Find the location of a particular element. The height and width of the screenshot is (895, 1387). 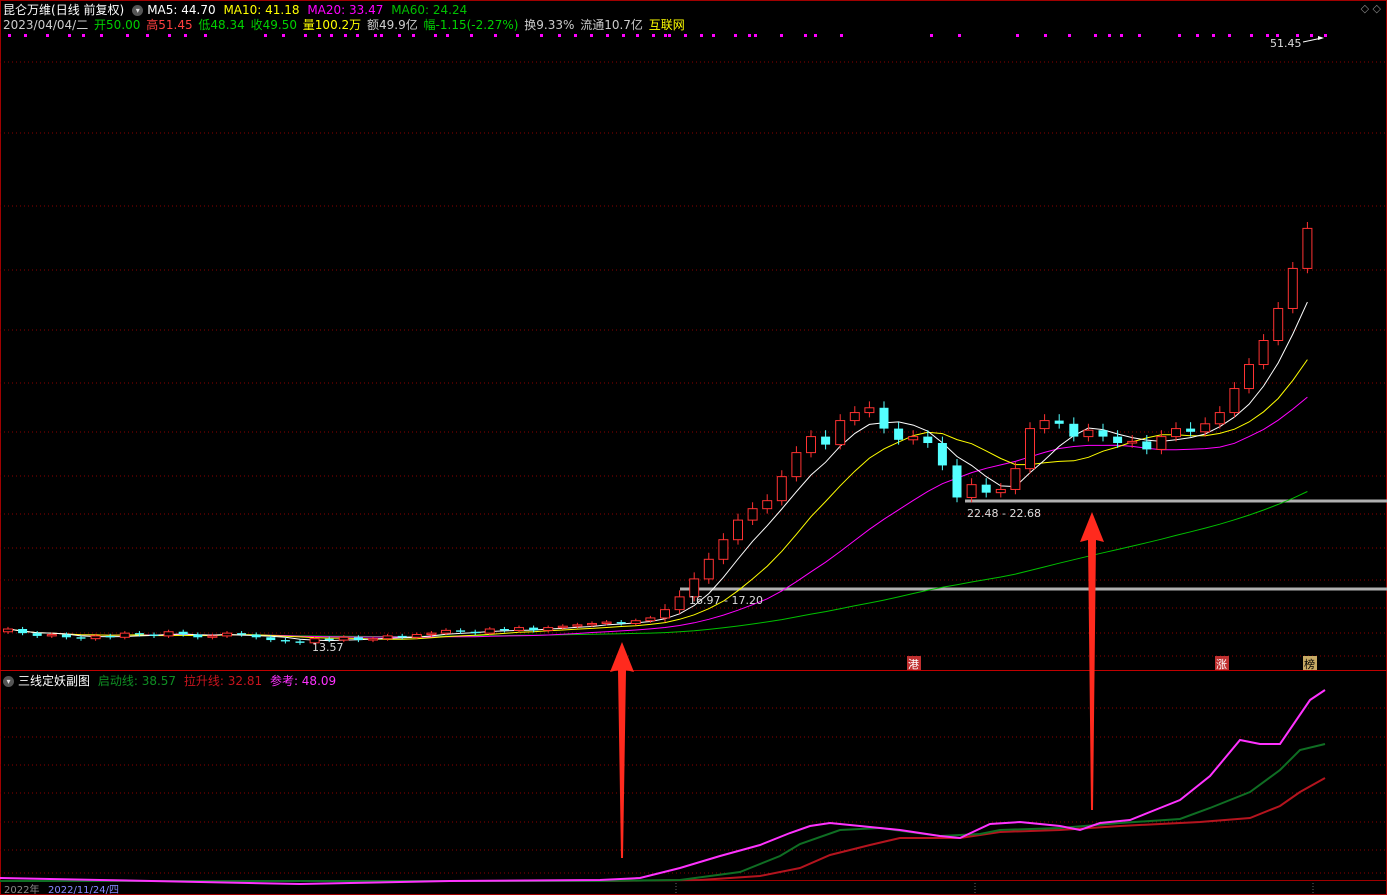

badge-bang: 榜 is located at coordinates (1309, 664).